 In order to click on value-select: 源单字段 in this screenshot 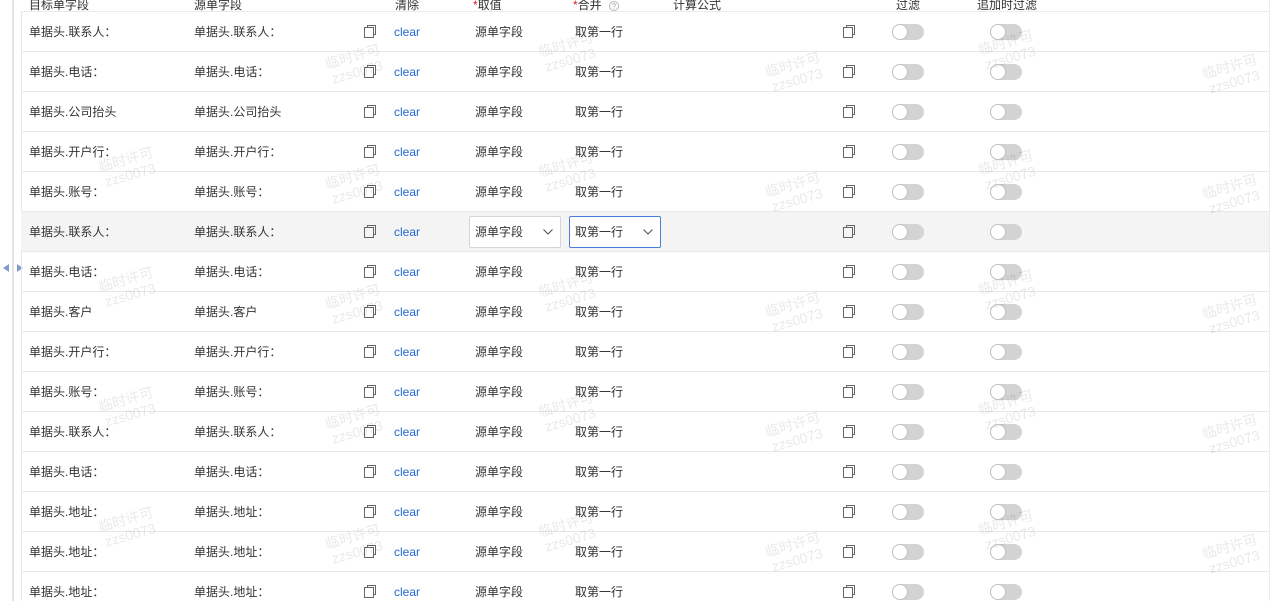, I will do `click(515, 232)`.